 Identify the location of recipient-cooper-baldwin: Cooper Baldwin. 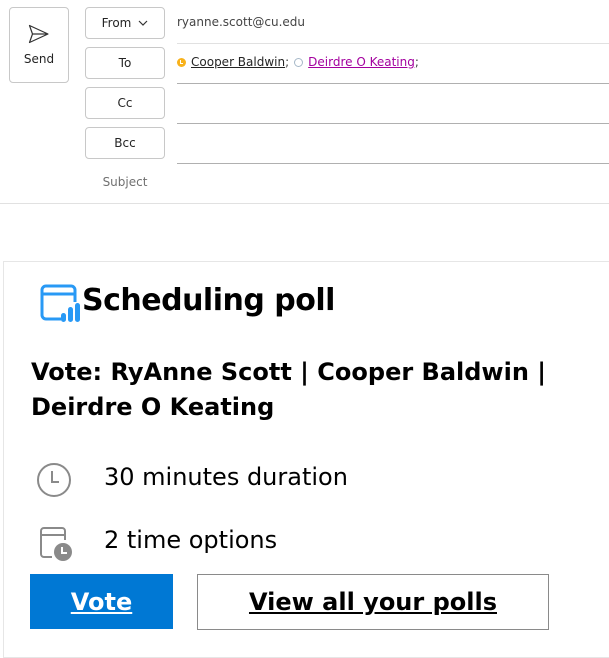
(238, 62).